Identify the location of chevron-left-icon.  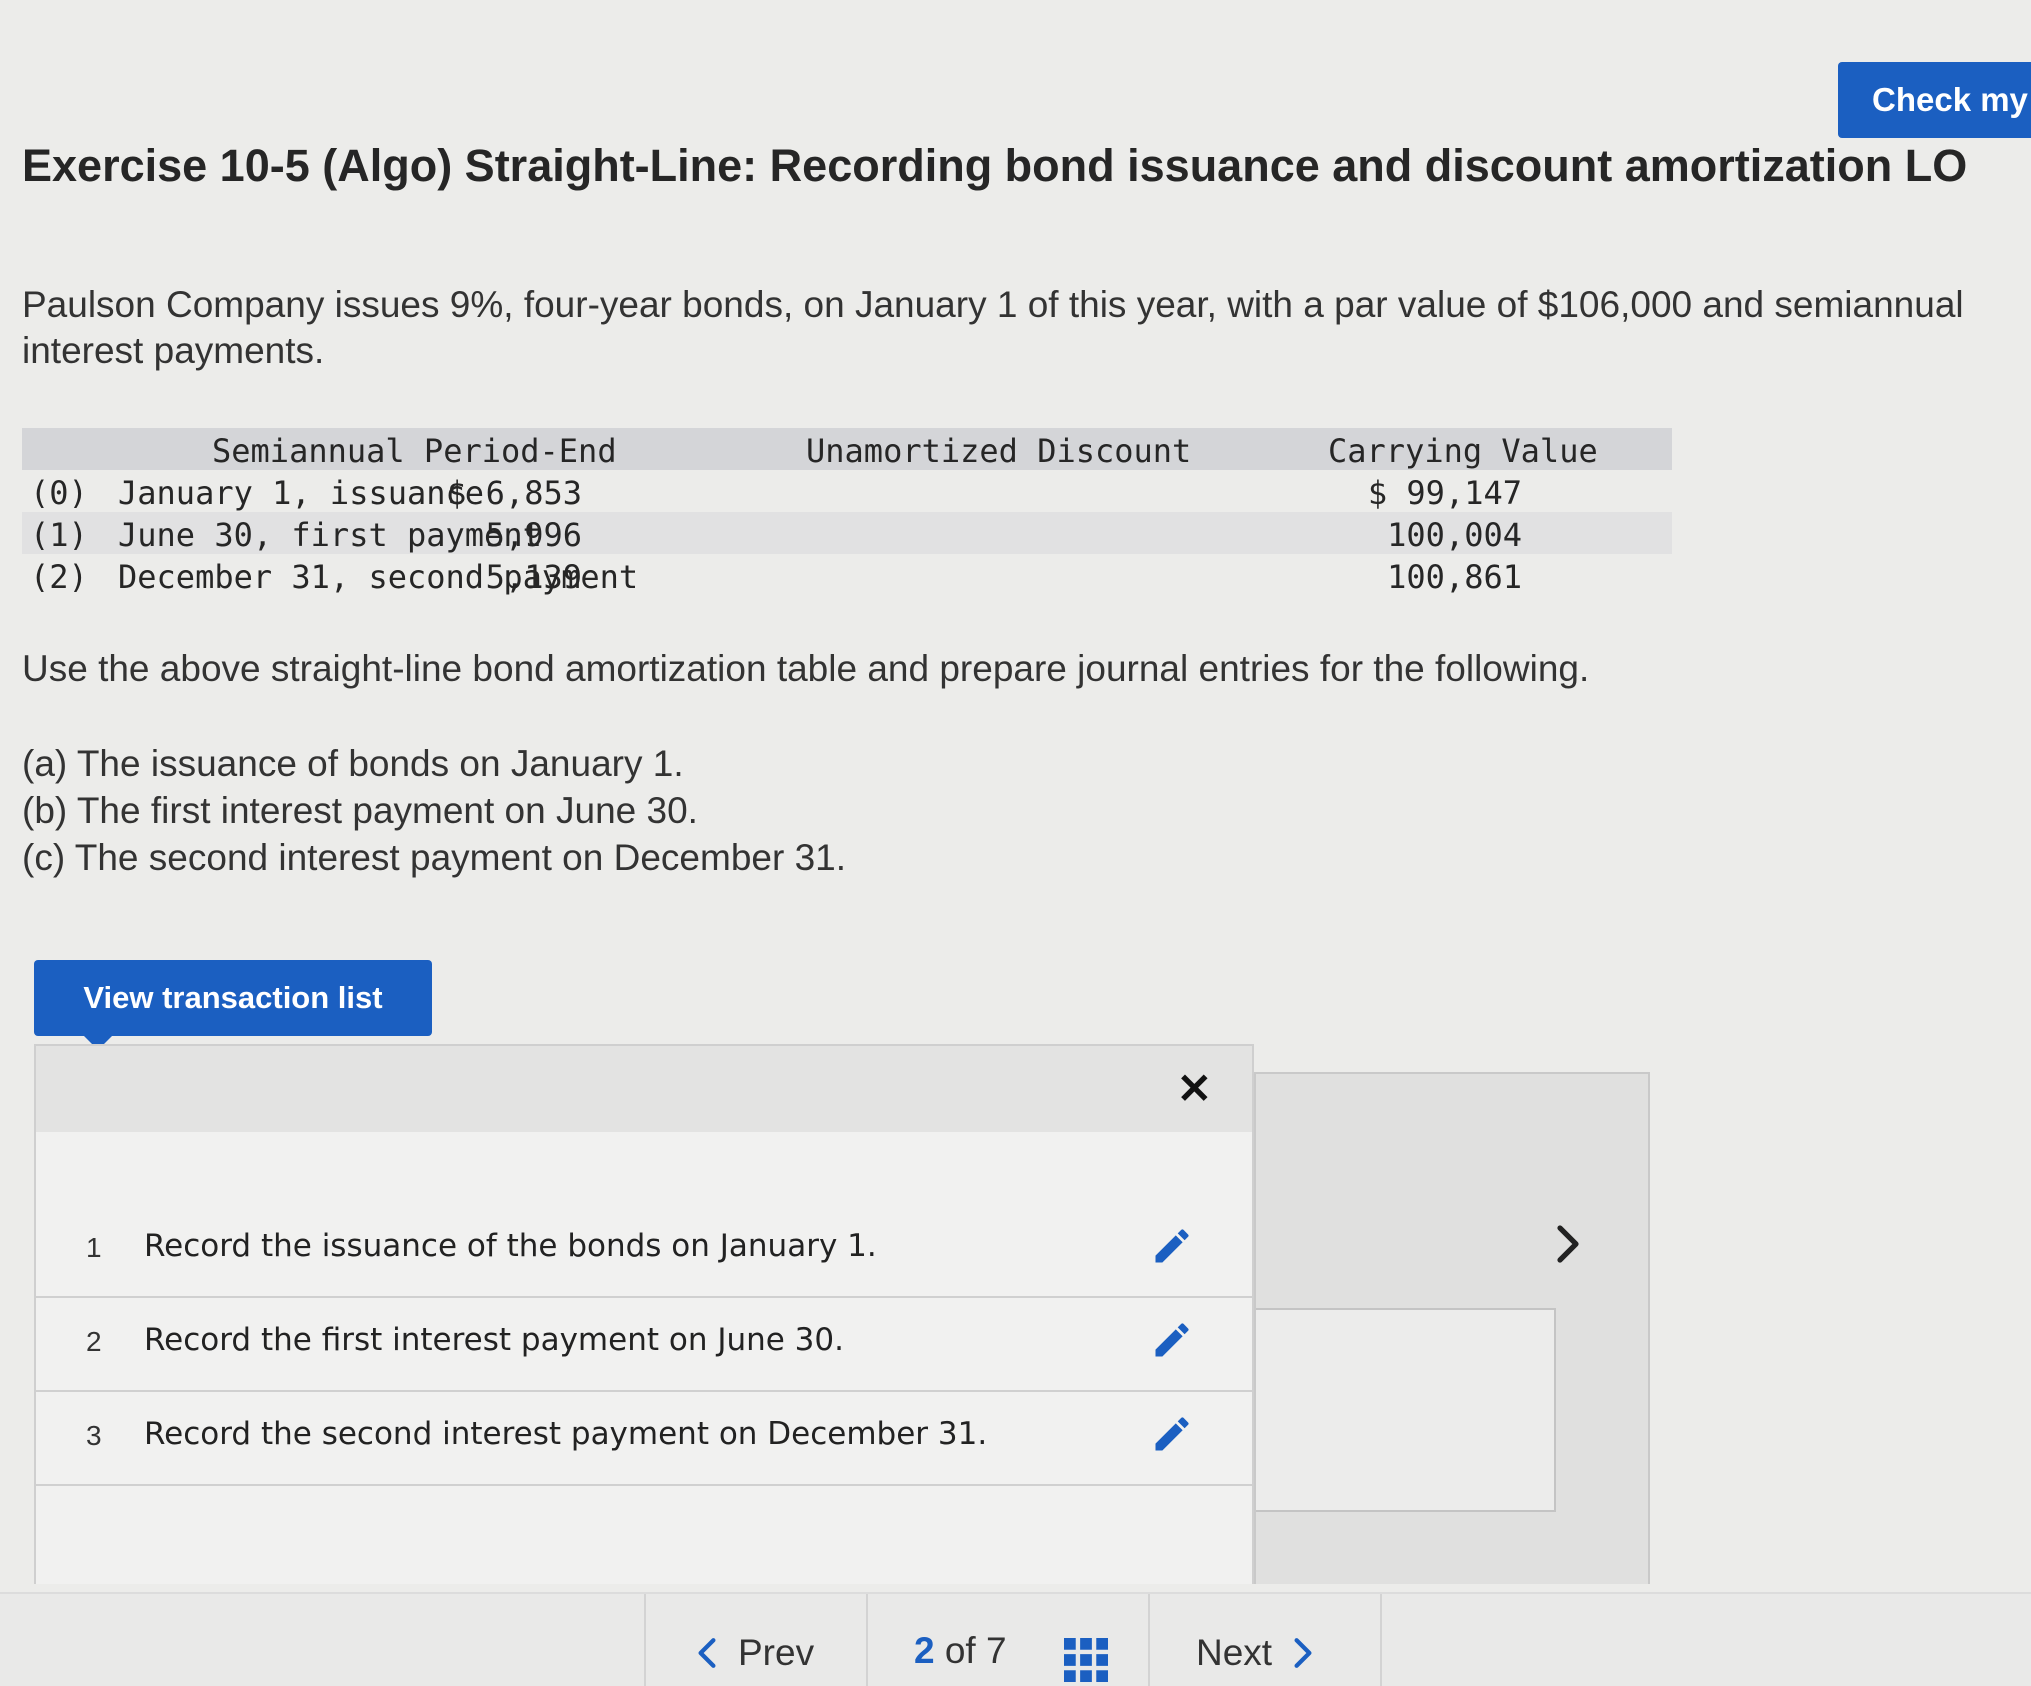
(707, 1653).